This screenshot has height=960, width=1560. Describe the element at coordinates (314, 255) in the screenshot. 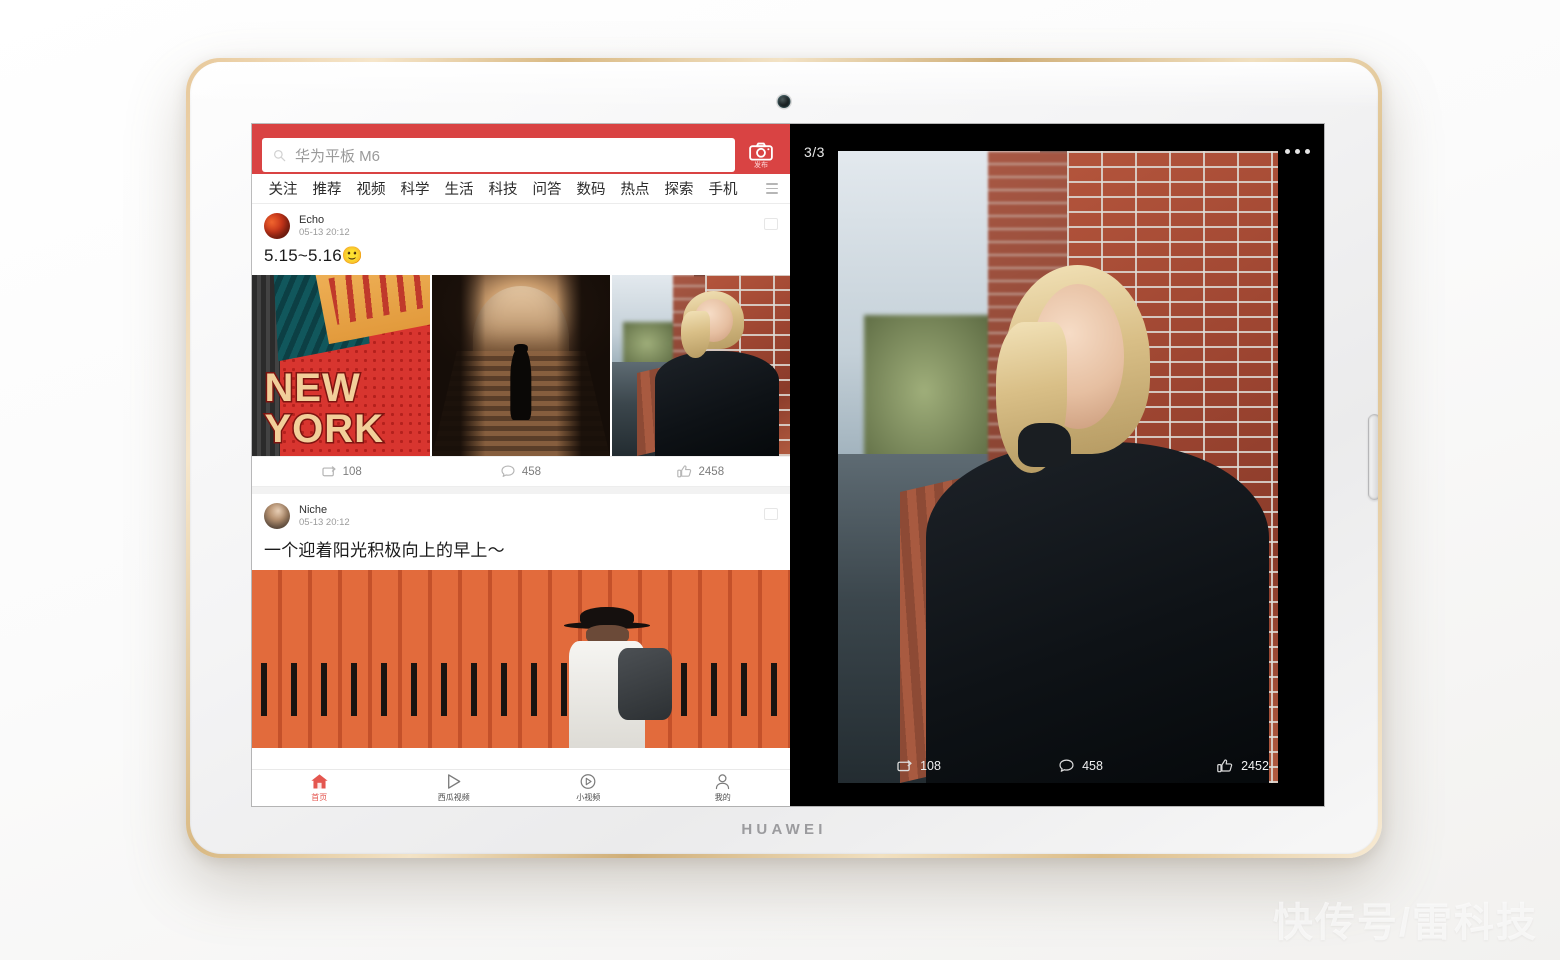

I see `post-text: 5.15~5.16🙂` at that location.